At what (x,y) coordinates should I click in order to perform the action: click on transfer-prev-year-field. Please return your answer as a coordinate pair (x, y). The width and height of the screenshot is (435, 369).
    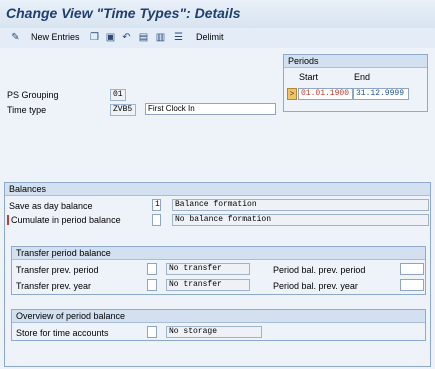
    Looking at the image, I should click on (152, 285).